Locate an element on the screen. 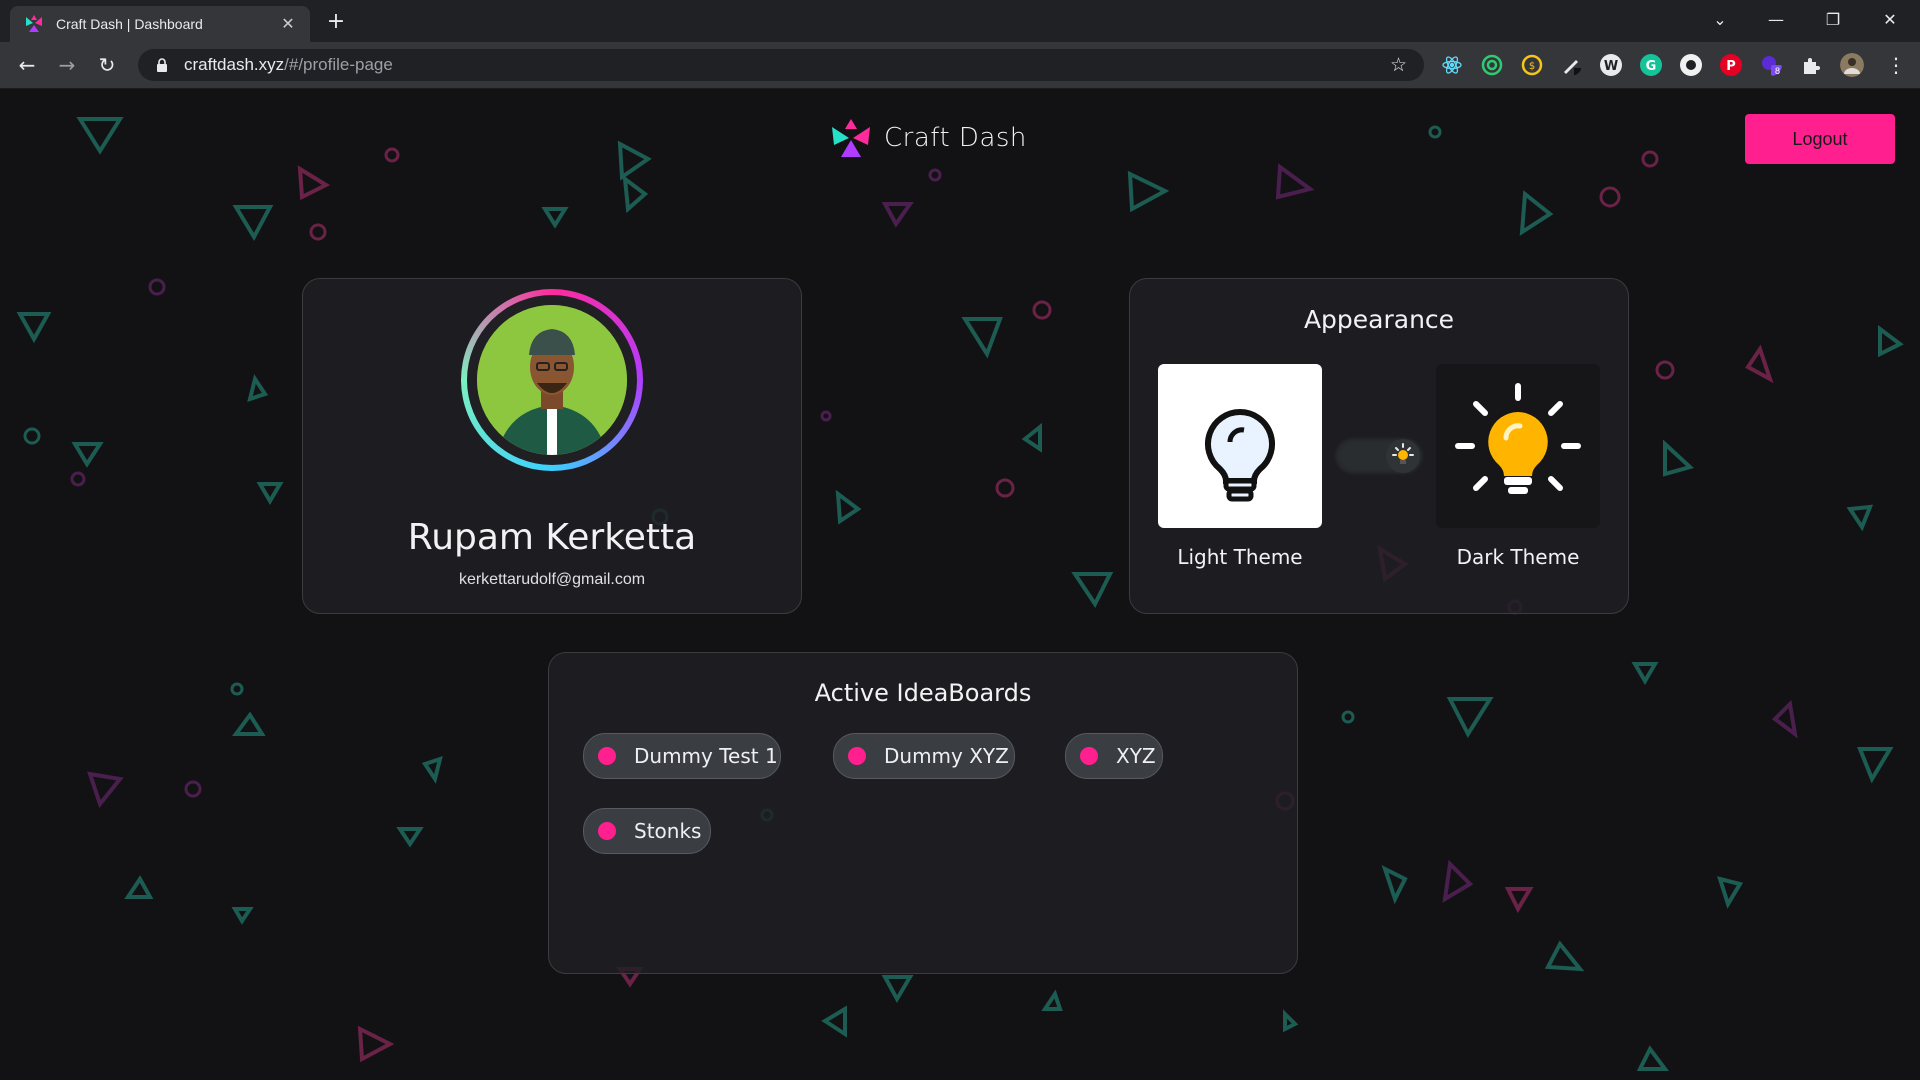  browser-menu-icon: ⋮ is located at coordinates (1896, 65).